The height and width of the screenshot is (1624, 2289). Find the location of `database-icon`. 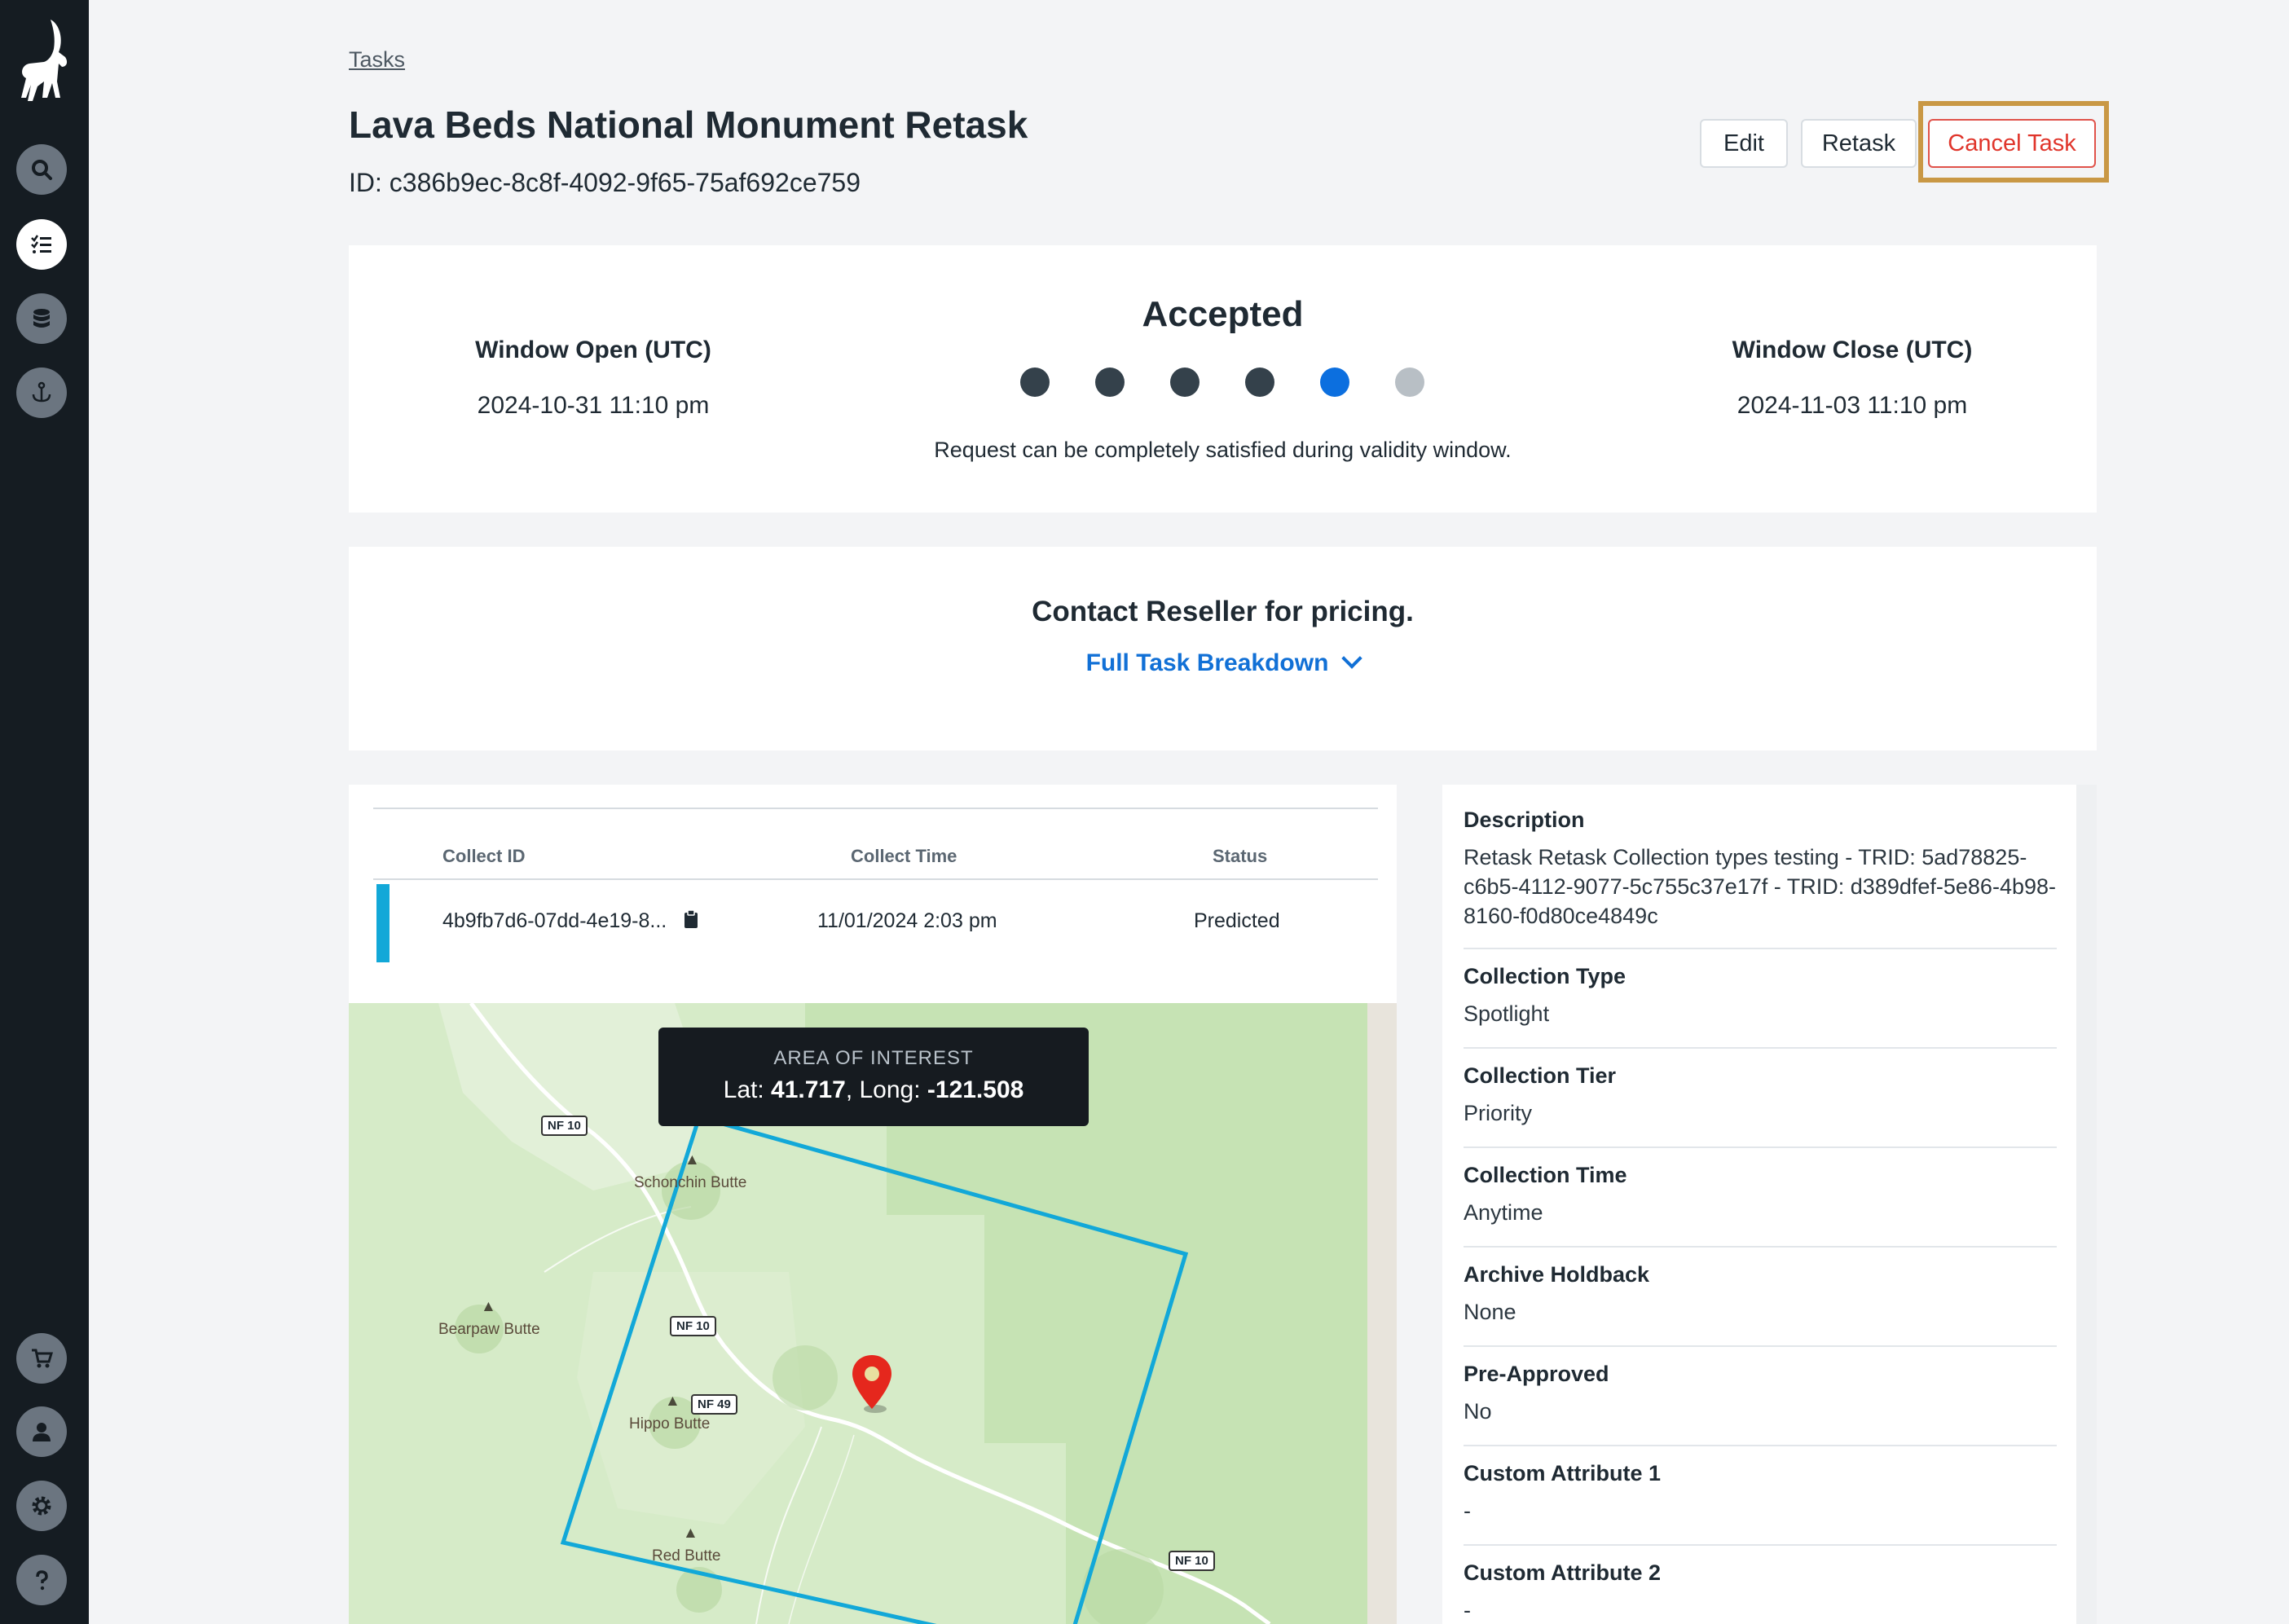

database-icon is located at coordinates (41, 318).